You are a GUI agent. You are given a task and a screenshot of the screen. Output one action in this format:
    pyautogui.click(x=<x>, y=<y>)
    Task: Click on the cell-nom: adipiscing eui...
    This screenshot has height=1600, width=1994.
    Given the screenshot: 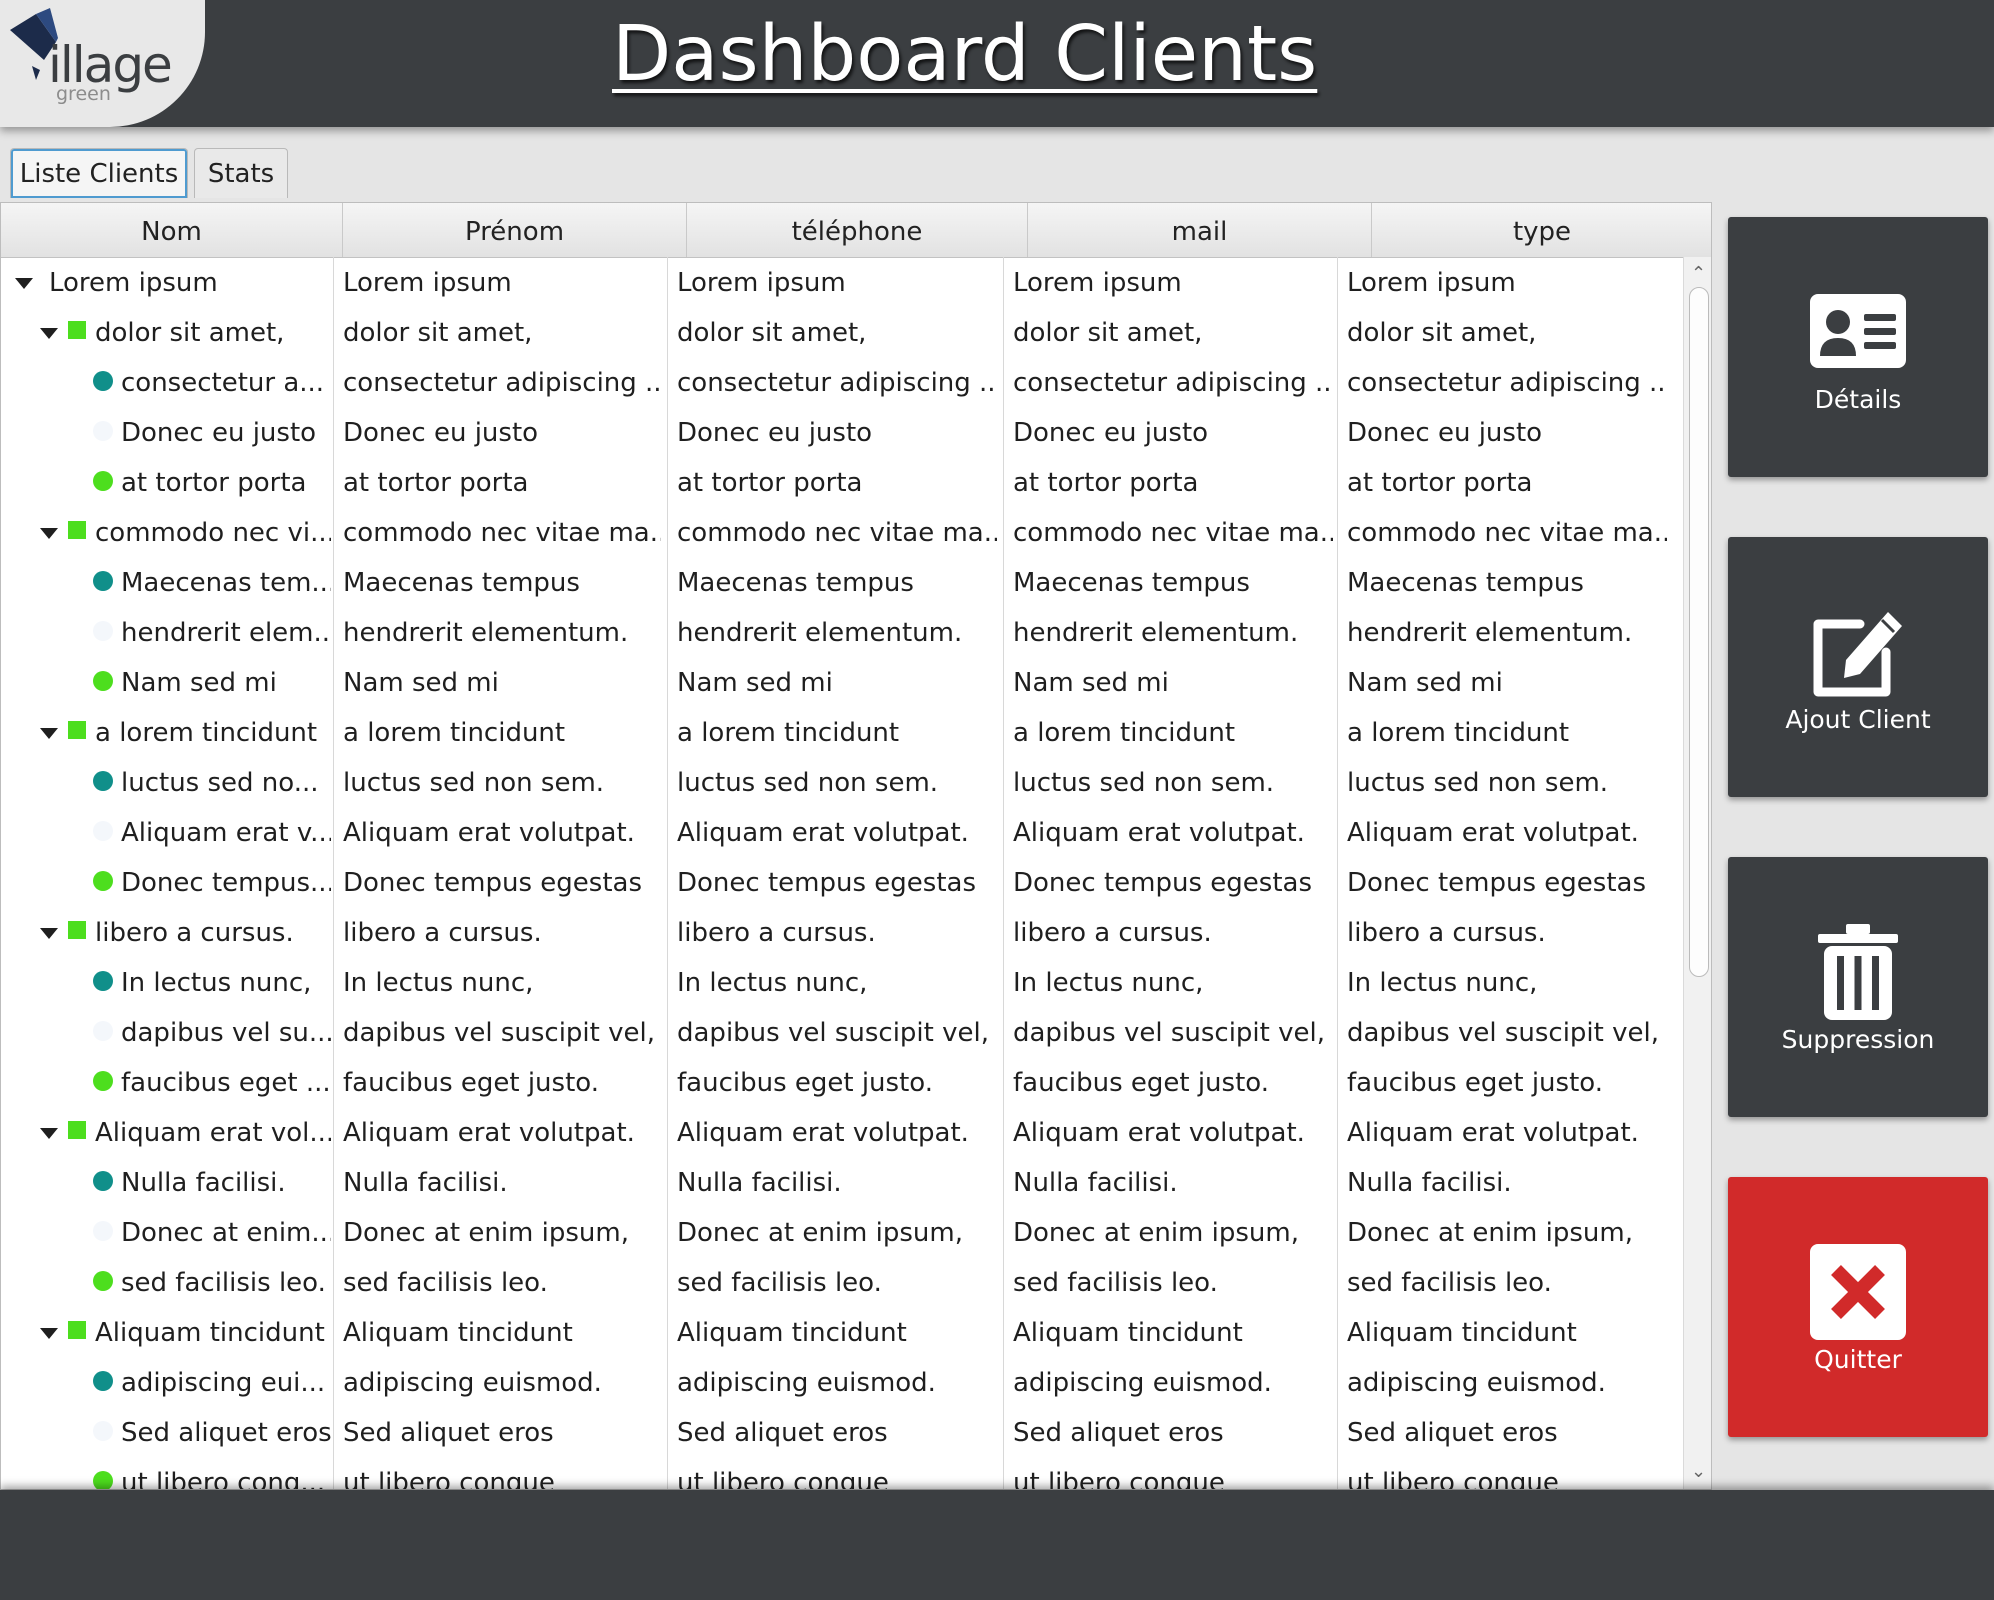 What is the action you would take?
    pyautogui.click(x=223, y=1383)
    